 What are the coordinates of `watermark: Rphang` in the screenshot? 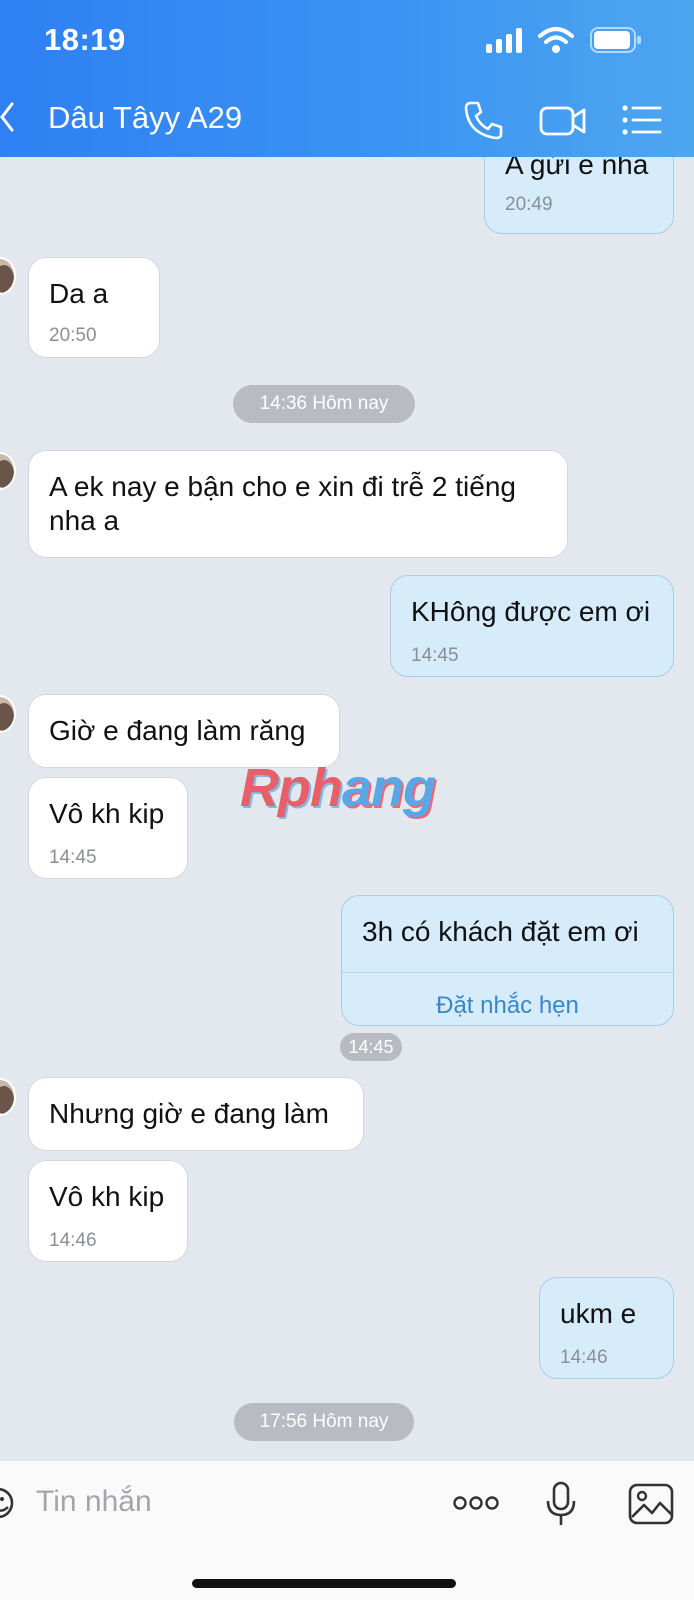 It's located at (338, 788).